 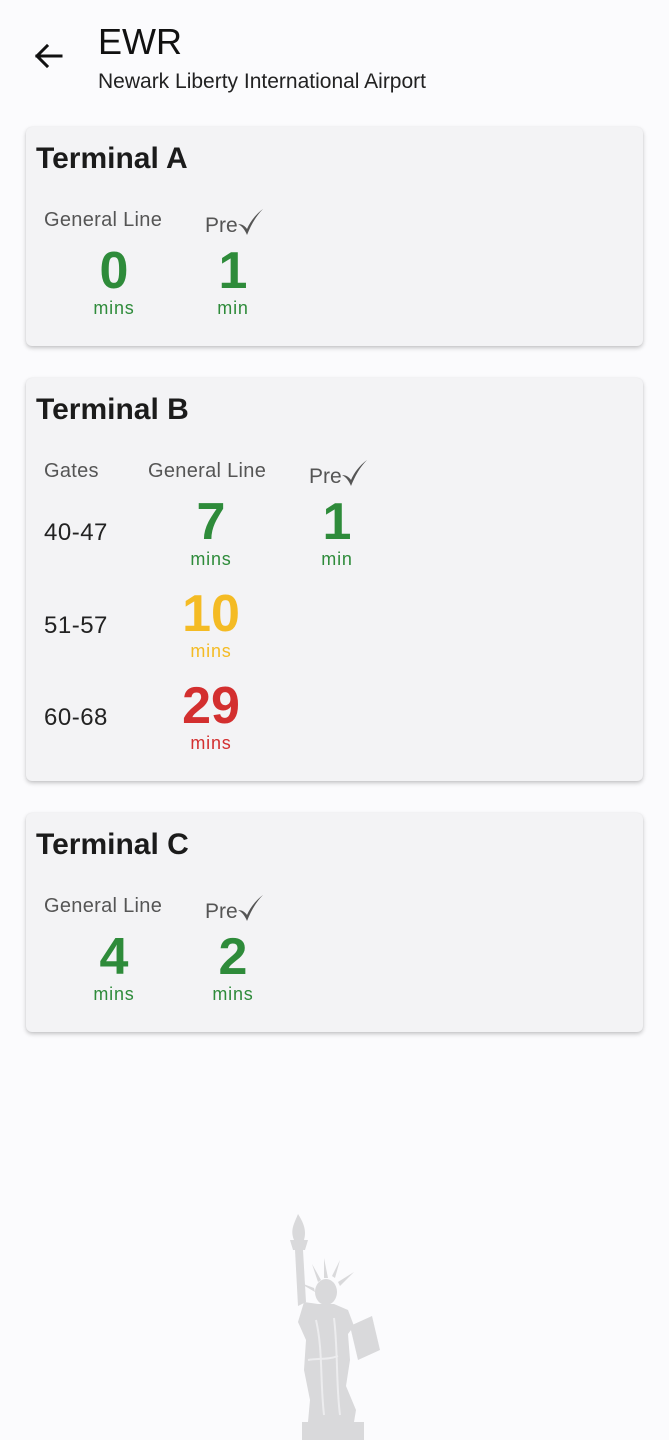 I want to click on terminal-title: Terminal C, so click(x=112, y=844).